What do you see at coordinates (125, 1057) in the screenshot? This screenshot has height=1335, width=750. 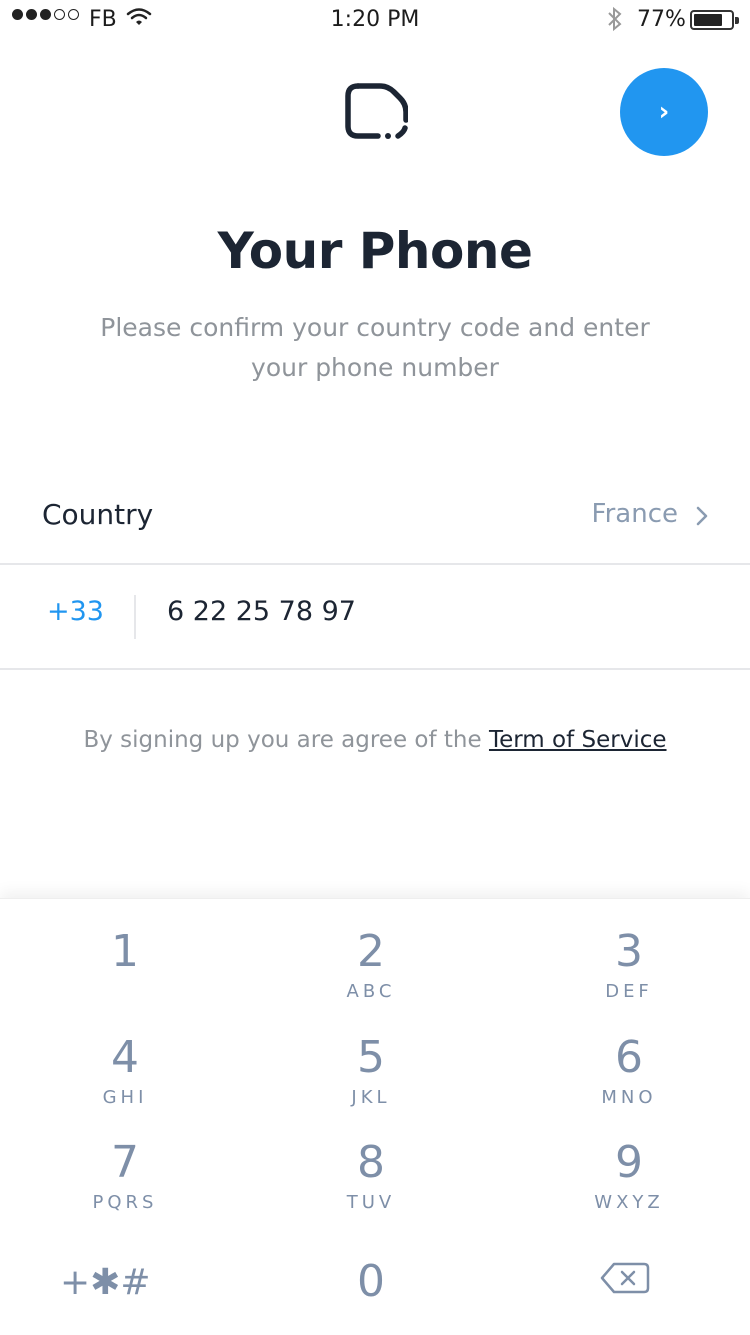 I see `key-digit: 4` at bounding box center [125, 1057].